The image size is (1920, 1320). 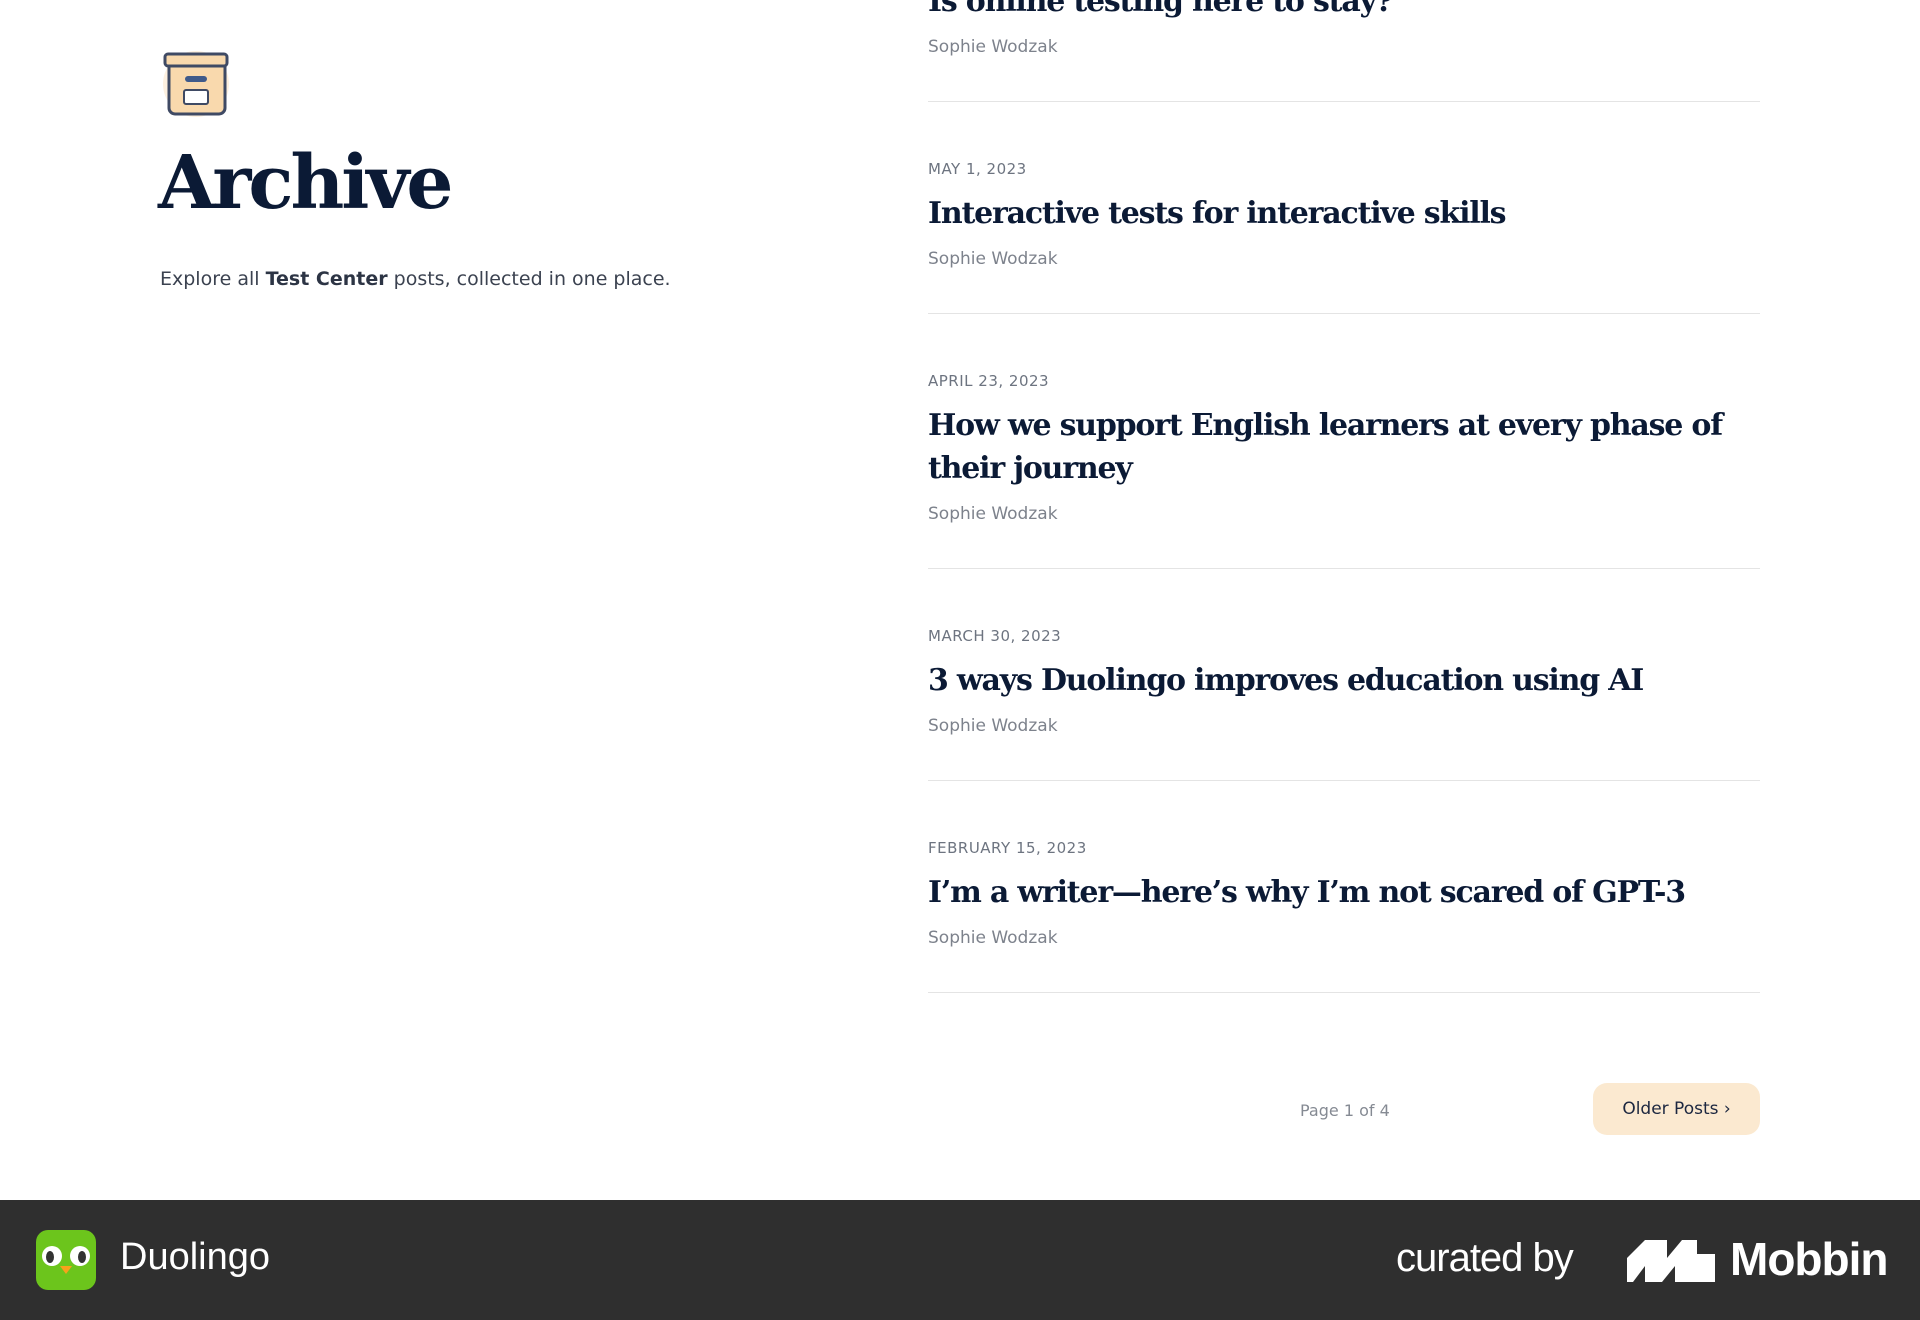 I want to click on post-title: Is online testing here to stay?, so click(x=1344, y=11).